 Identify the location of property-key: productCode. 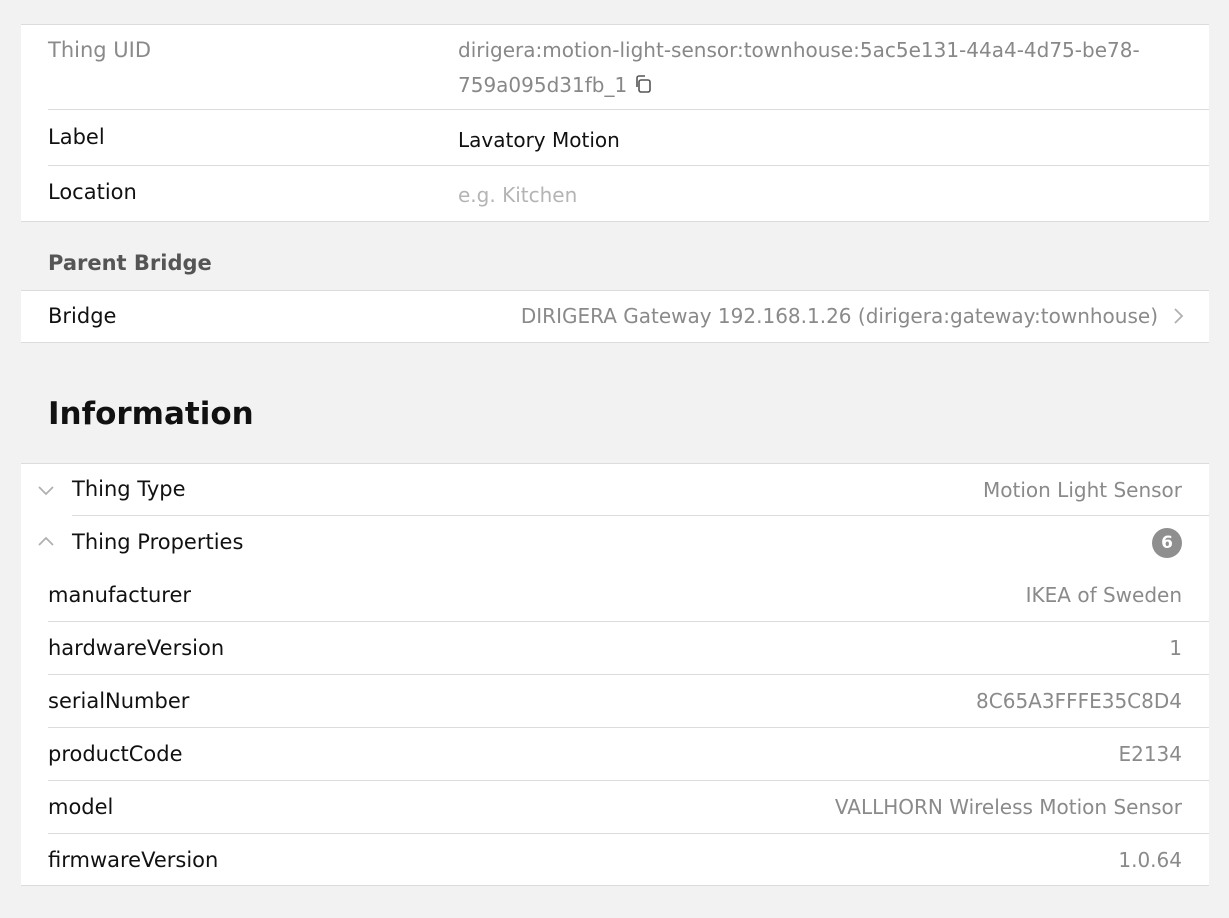
(115, 754).